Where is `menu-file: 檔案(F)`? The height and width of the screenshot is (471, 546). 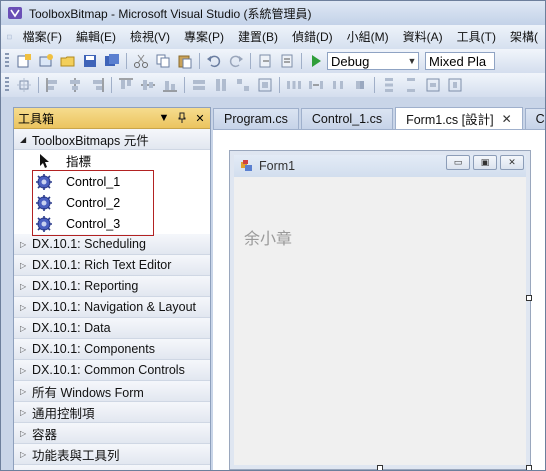
menu-file: 檔案(F) is located at coordinates (42, 37).